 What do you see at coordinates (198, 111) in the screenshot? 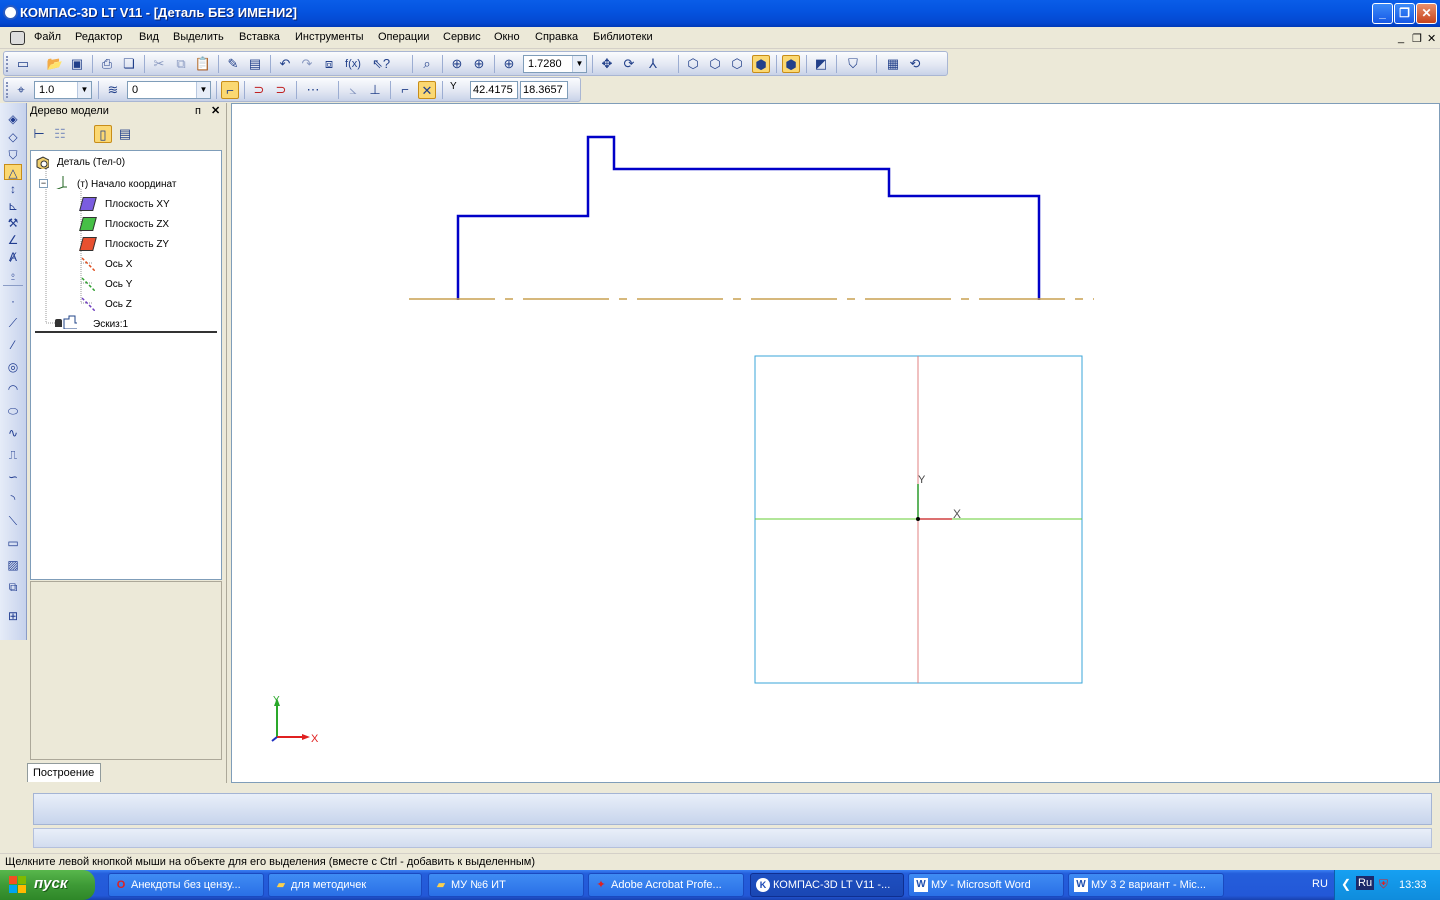
I see `pin-icon: ᴨ` at bounding box center [198, 111].